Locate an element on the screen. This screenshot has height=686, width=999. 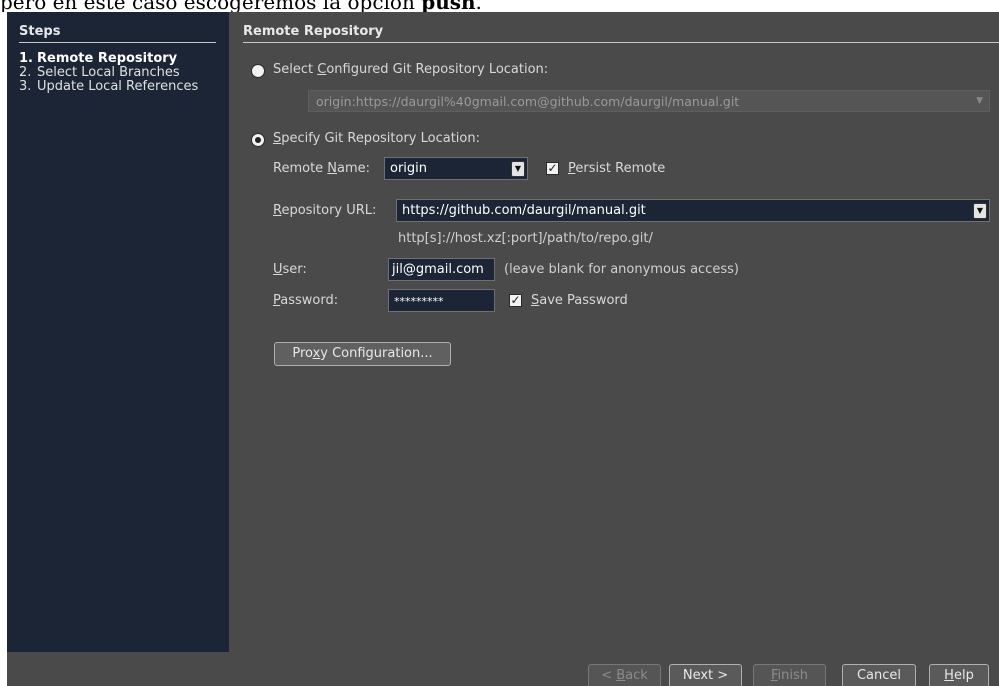
persist-remote-label: Persist Remote is located at coordinates (617, 168).